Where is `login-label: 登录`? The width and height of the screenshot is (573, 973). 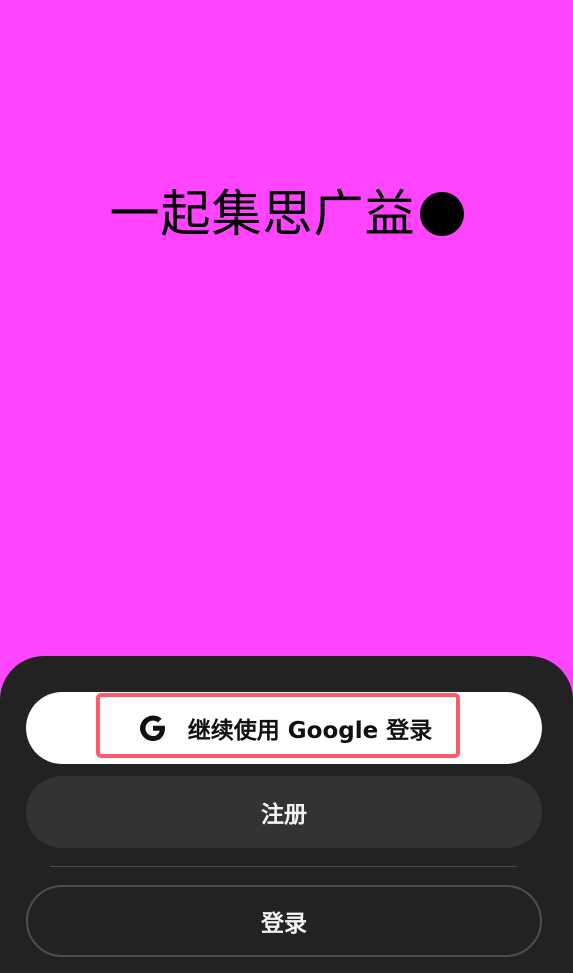 login-label: 登录 is located at coordinates (284, 924).